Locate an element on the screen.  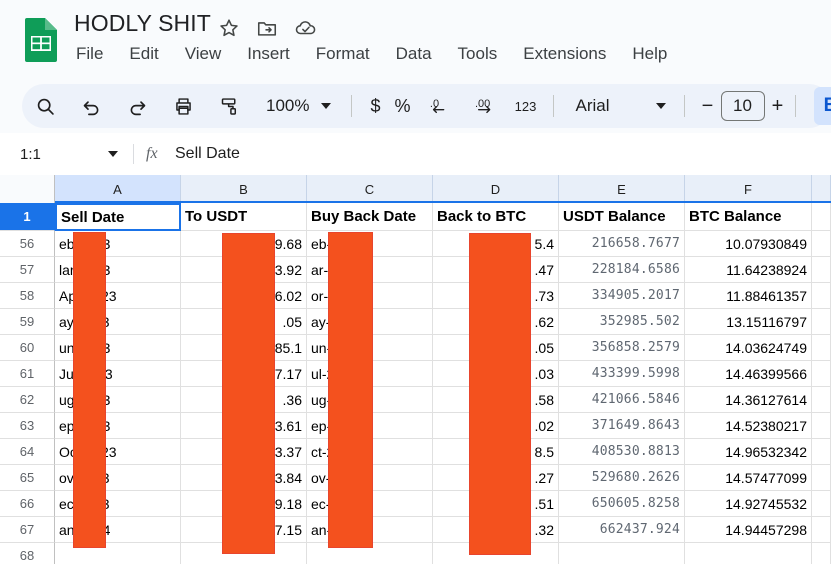
cell-e62: 421066.5846 is located at coordinates (622, 400).